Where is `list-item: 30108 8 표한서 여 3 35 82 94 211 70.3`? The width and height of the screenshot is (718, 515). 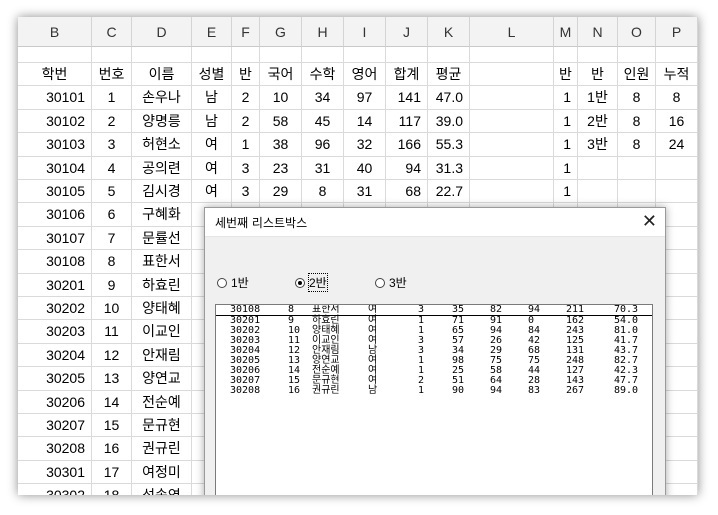 list-item: 30108 8 표한서 여 3 35 82 94 211 70.3 is located at coordinates (434, 310).